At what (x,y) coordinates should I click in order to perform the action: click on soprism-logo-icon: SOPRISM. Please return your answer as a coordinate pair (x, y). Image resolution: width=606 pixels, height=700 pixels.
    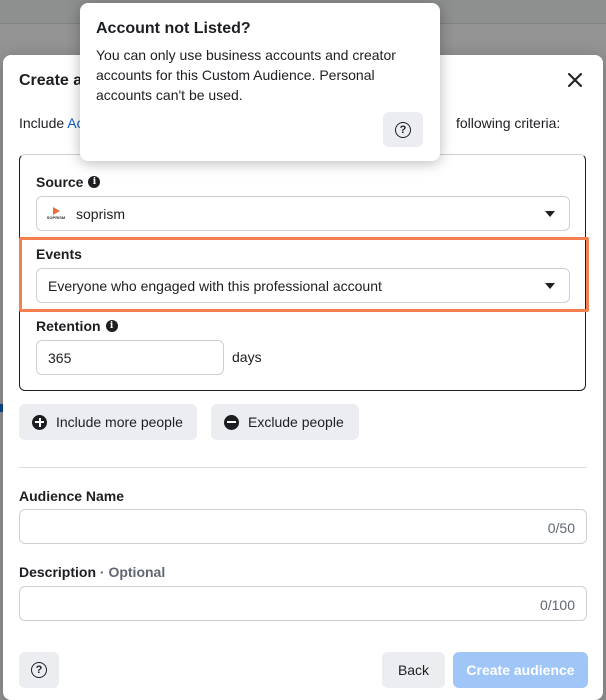
    Looking at the image, I should click on (56, 214).